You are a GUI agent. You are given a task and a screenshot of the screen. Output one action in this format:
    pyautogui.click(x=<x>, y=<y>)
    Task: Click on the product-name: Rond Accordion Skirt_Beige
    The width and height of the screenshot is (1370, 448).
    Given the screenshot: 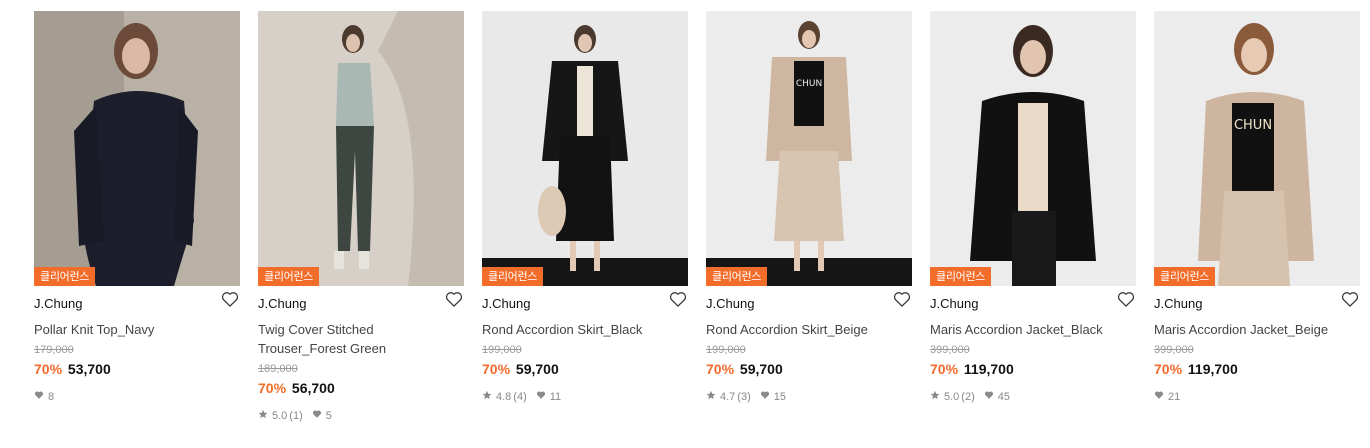 What is the action you would take?
    pyautogui.click(x=809, y=329)
    